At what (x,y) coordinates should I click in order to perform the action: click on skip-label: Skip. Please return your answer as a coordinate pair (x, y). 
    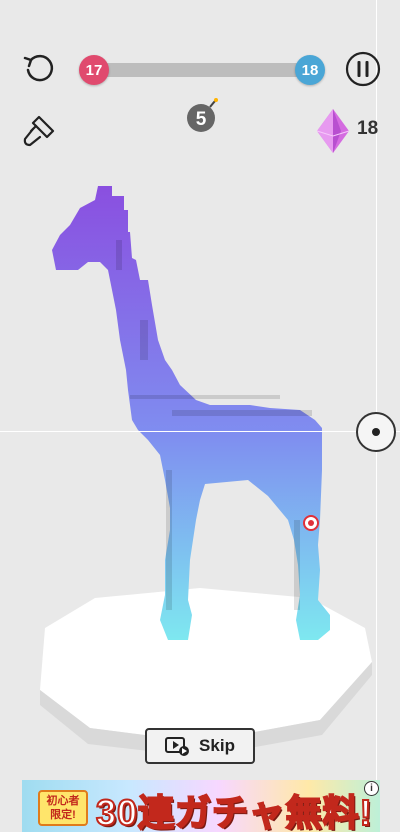
    Looking at the image, I should click on (217, 745).